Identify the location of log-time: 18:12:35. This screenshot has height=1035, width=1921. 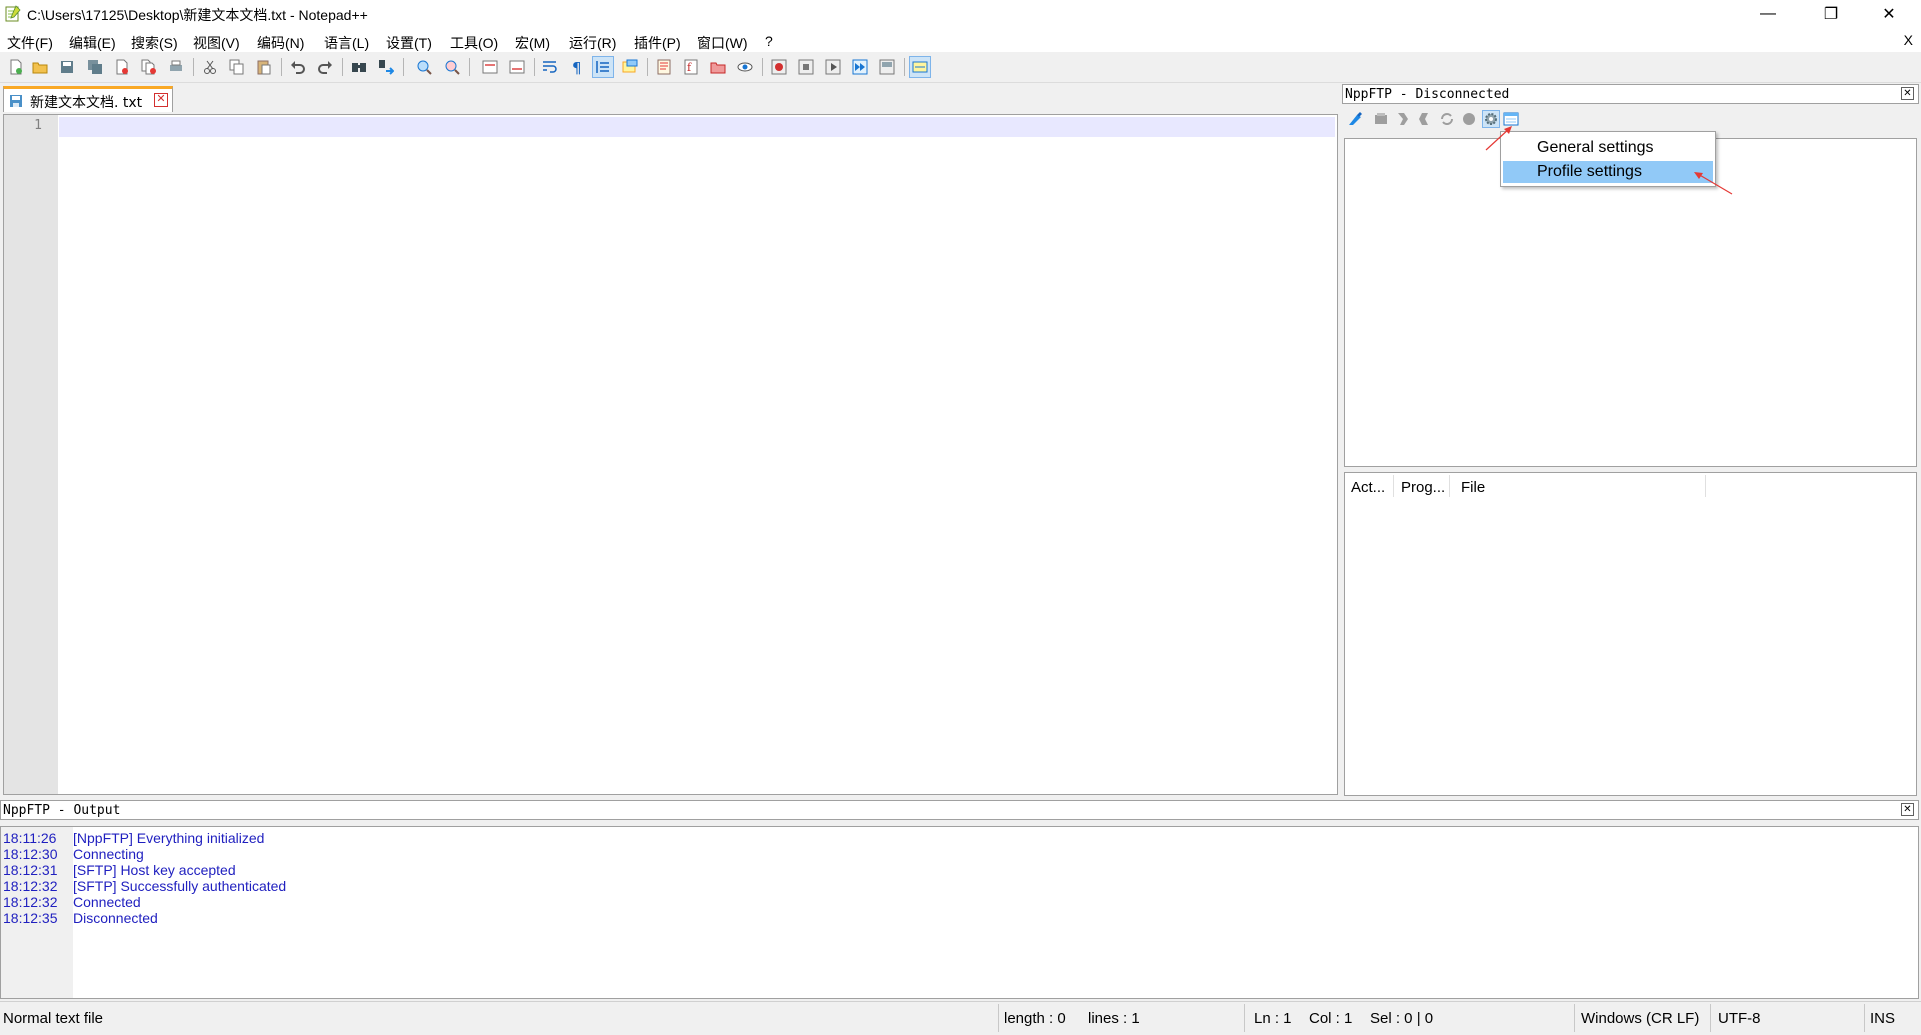
(30, 918).